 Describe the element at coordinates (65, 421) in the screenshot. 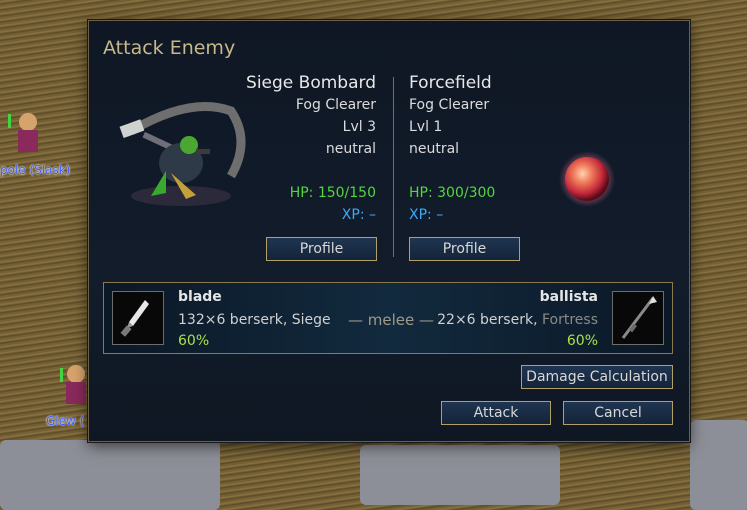

I see `unit-name-label: Glew (` at that location.